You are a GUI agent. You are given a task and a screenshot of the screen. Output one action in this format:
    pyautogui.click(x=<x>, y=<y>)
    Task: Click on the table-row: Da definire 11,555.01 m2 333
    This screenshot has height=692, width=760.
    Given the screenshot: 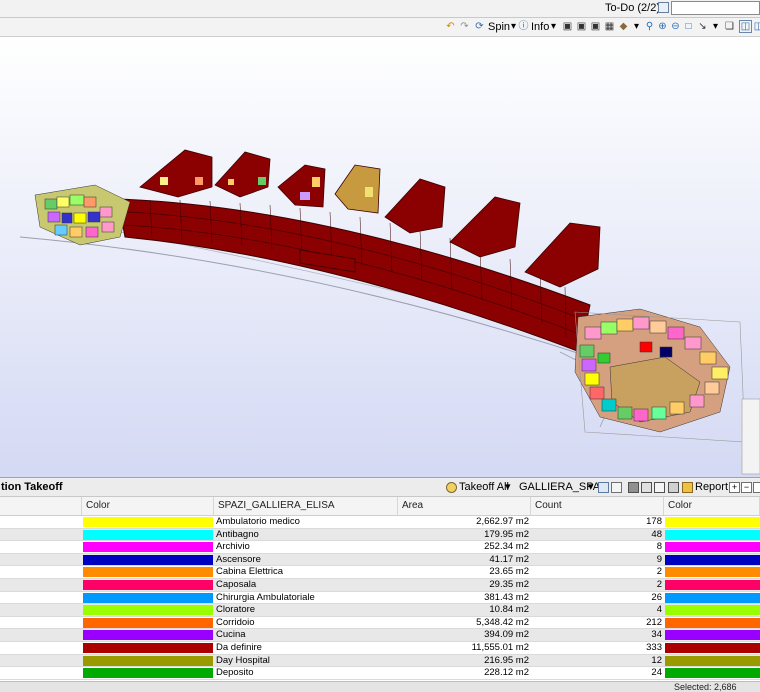 What is the action you would take?
    pyautogui.click(x=380, y=648)
    